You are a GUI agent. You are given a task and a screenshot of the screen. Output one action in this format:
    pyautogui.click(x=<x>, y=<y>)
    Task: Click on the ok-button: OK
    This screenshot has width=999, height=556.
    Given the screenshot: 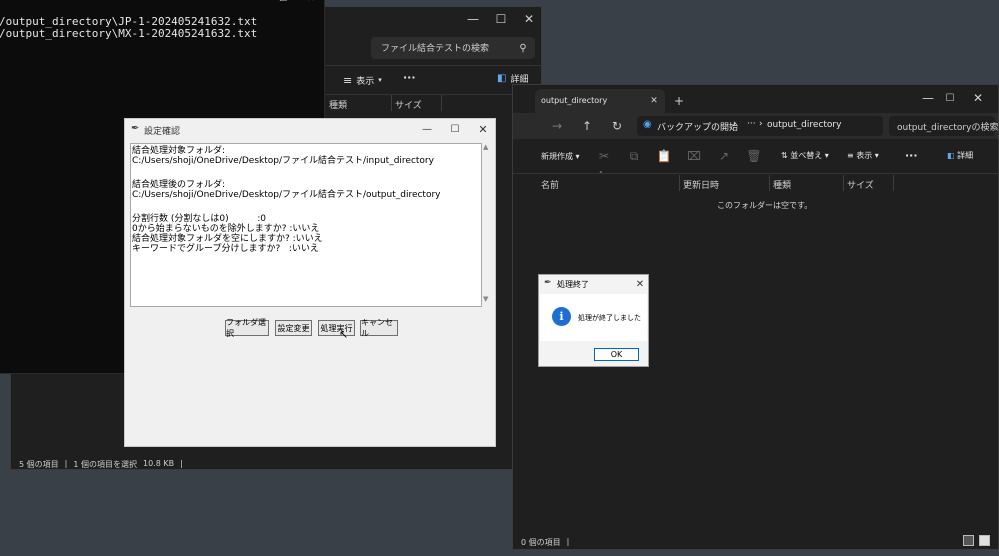 What is the action you would take?
    pyautogui.click(x=616, y=354)
    